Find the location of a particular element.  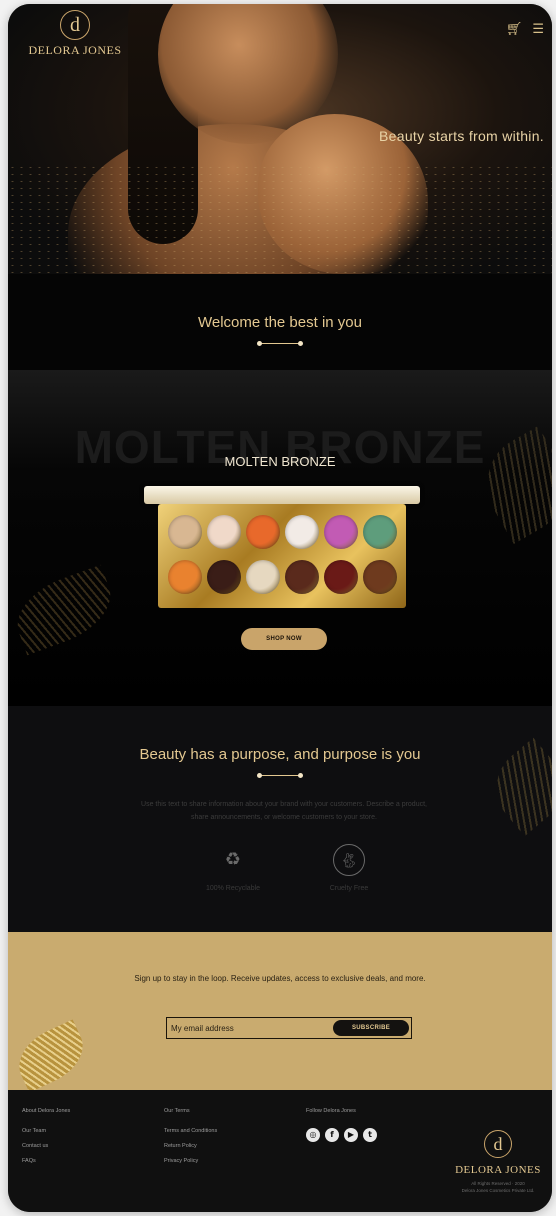

footer-link-privacy-policy: Privacy Policy is located at coordinates (229, 1161).